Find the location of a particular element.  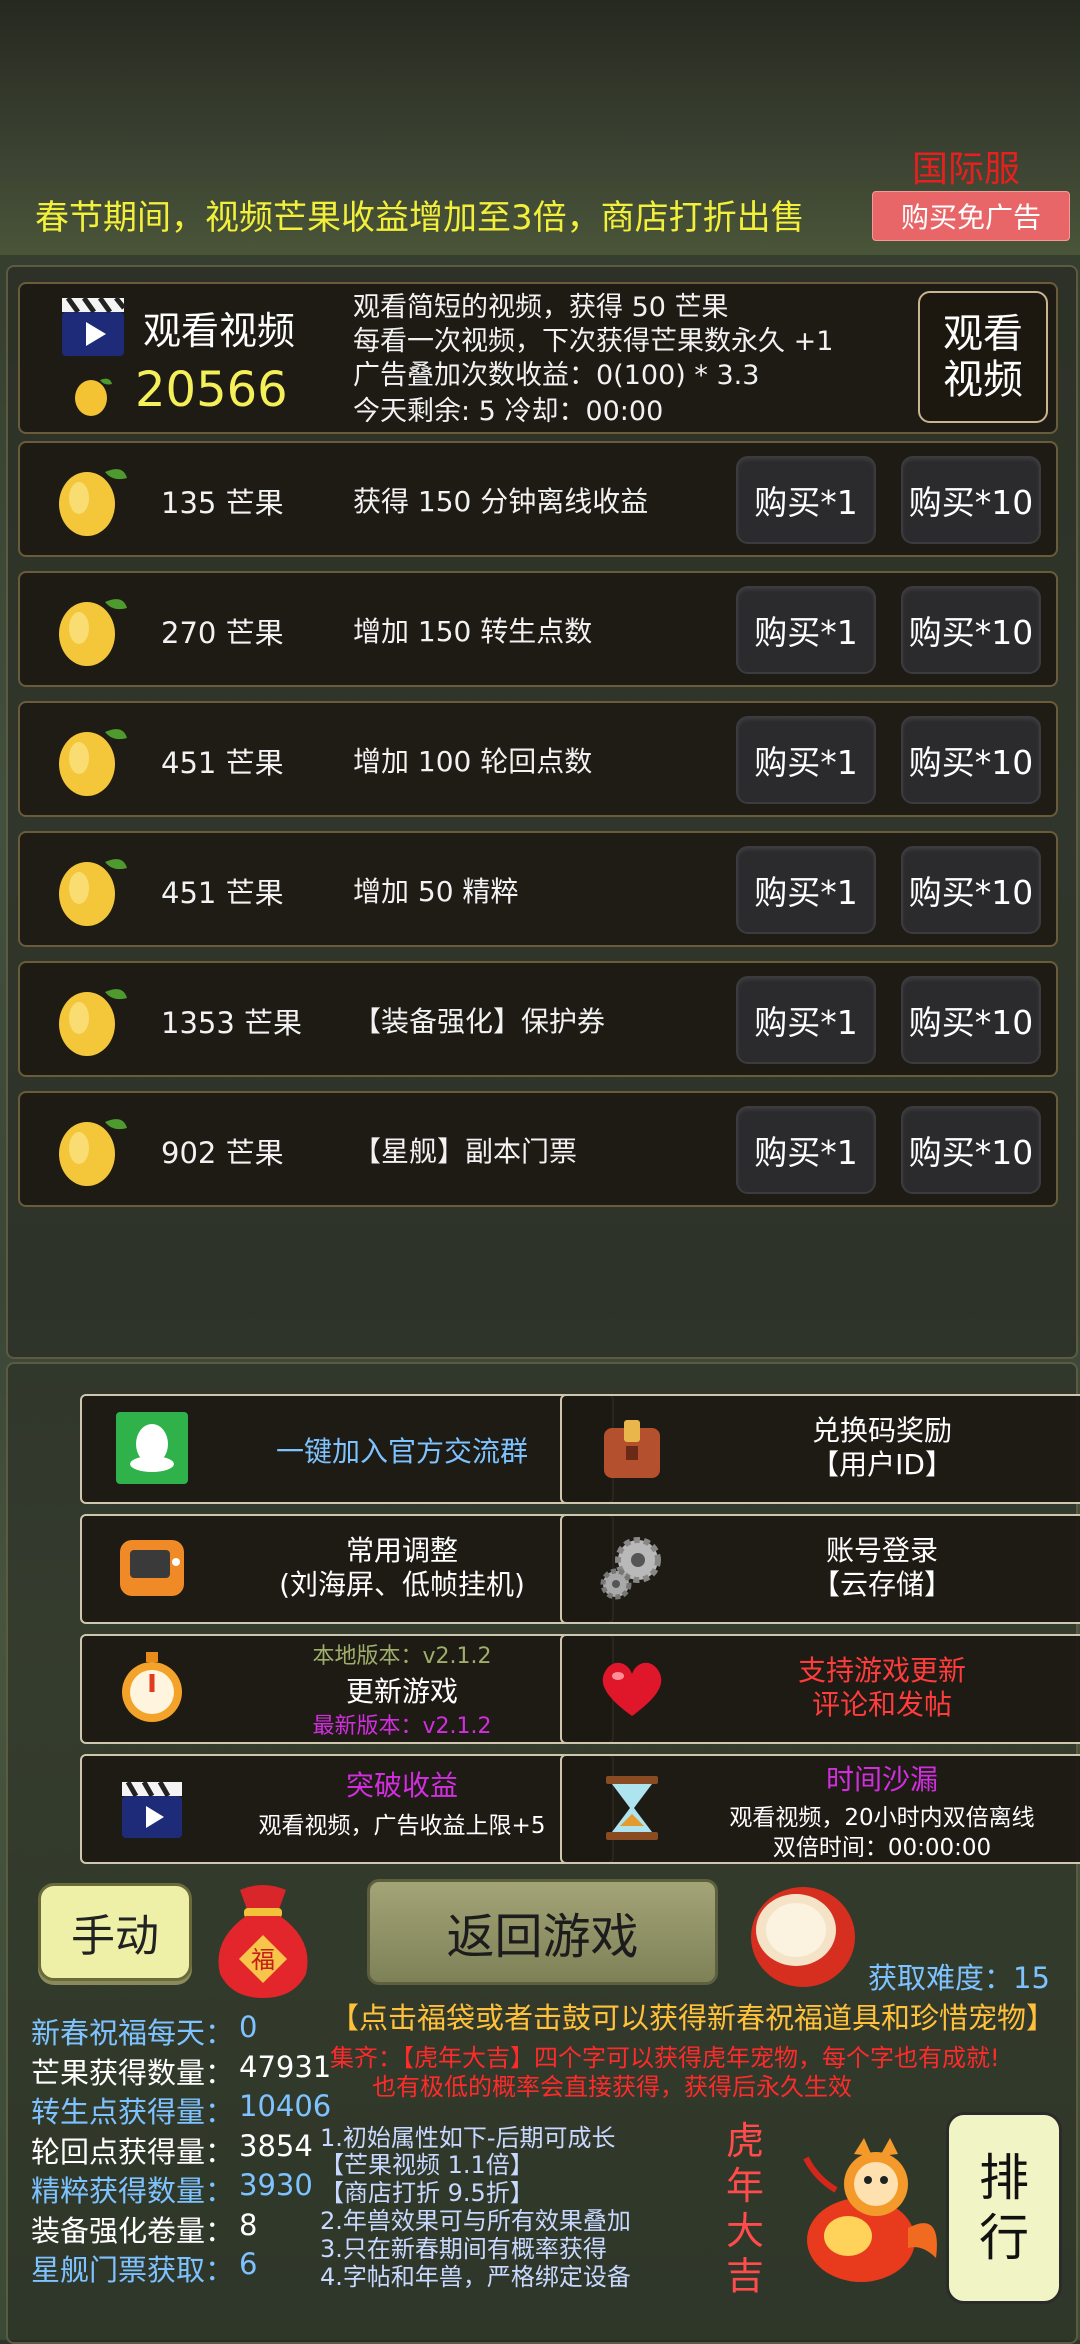

lucky-bag-icon: 福 is located at coordinates (263, 1940).